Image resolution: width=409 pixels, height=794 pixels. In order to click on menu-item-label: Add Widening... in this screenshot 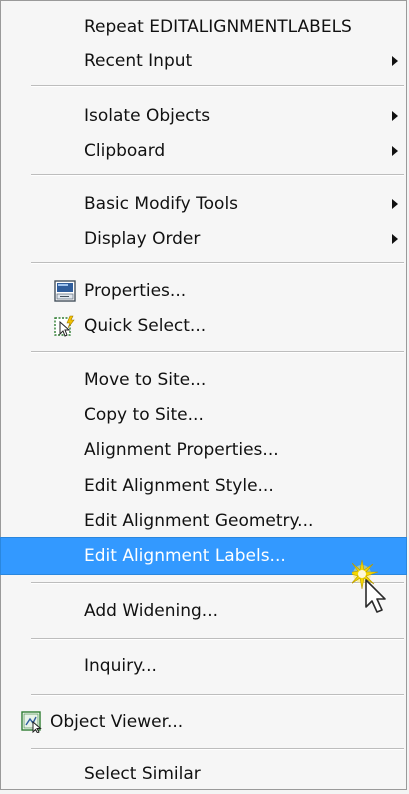, I will do `click(151, 611)`.